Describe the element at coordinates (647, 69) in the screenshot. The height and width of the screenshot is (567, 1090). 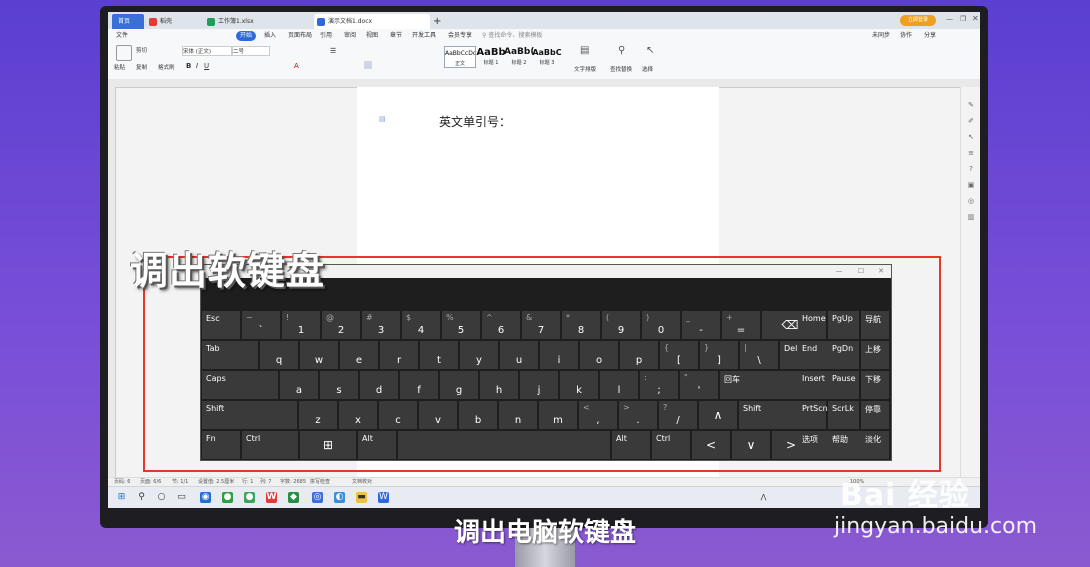
I see `select-button: 选择` at that location.